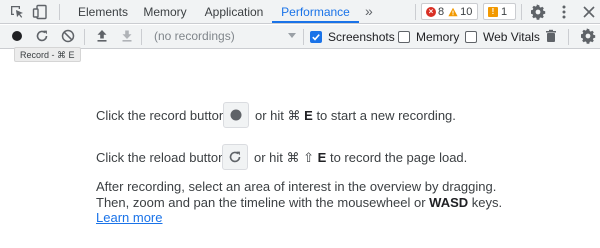 The width and height of the screenshot is (600, 248). I want to click on record-prefix-text: Click the record button, so click(161, 115).